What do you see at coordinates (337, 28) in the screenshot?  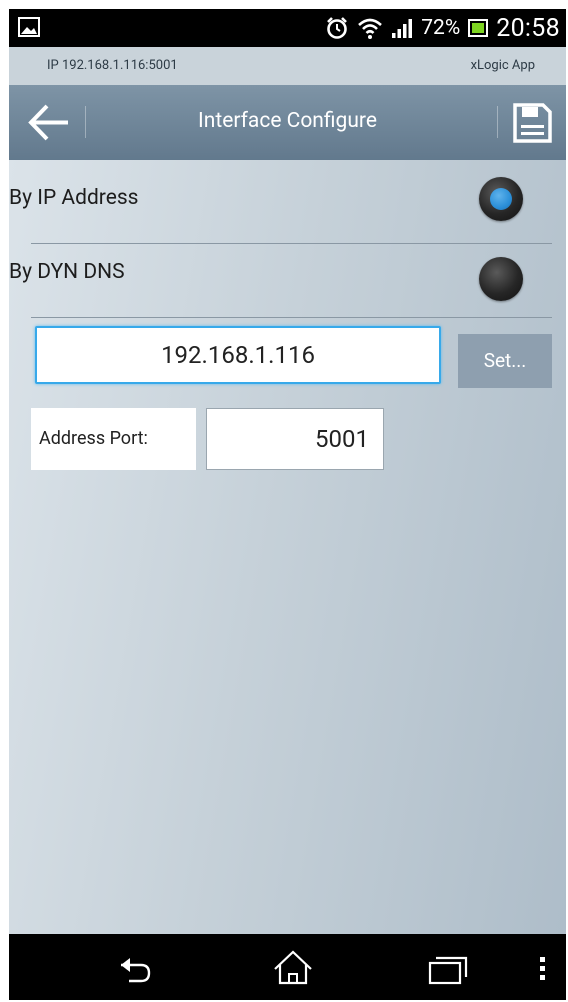 I see `alarm-icon` at bounding box center [337, 28].